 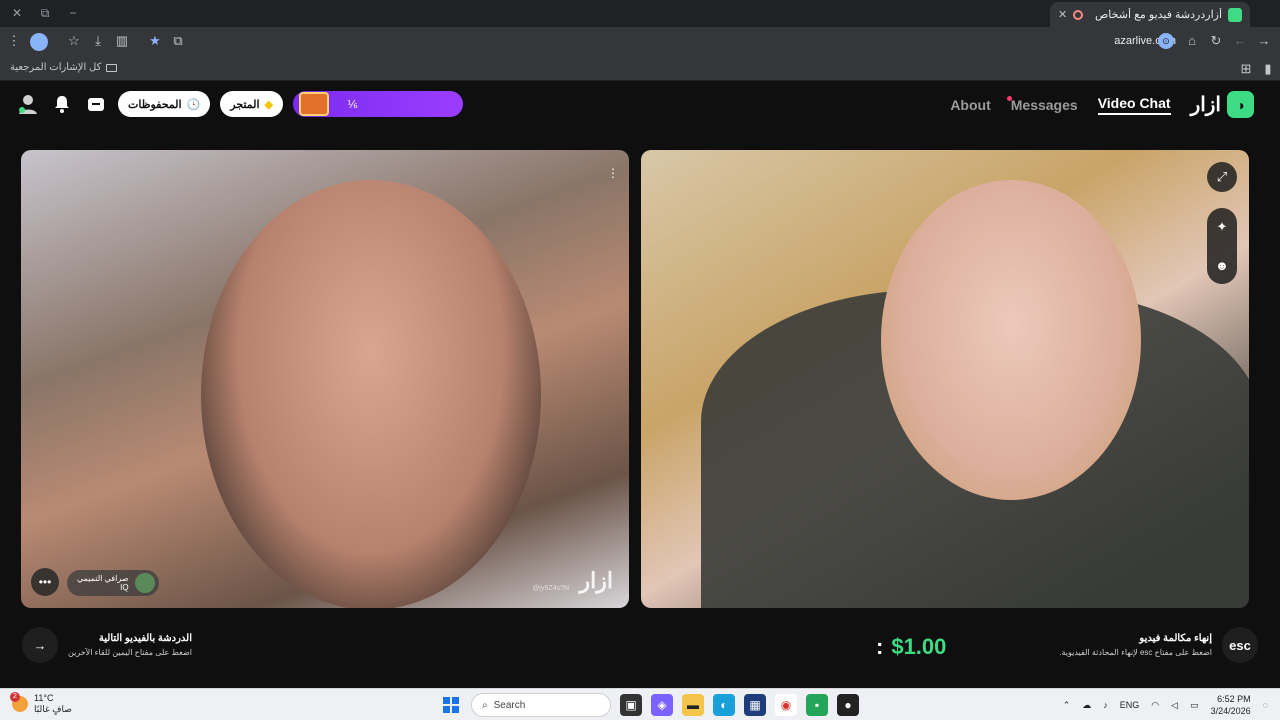 I want to click on weather-badge: 2, so click(x=15, y=697).